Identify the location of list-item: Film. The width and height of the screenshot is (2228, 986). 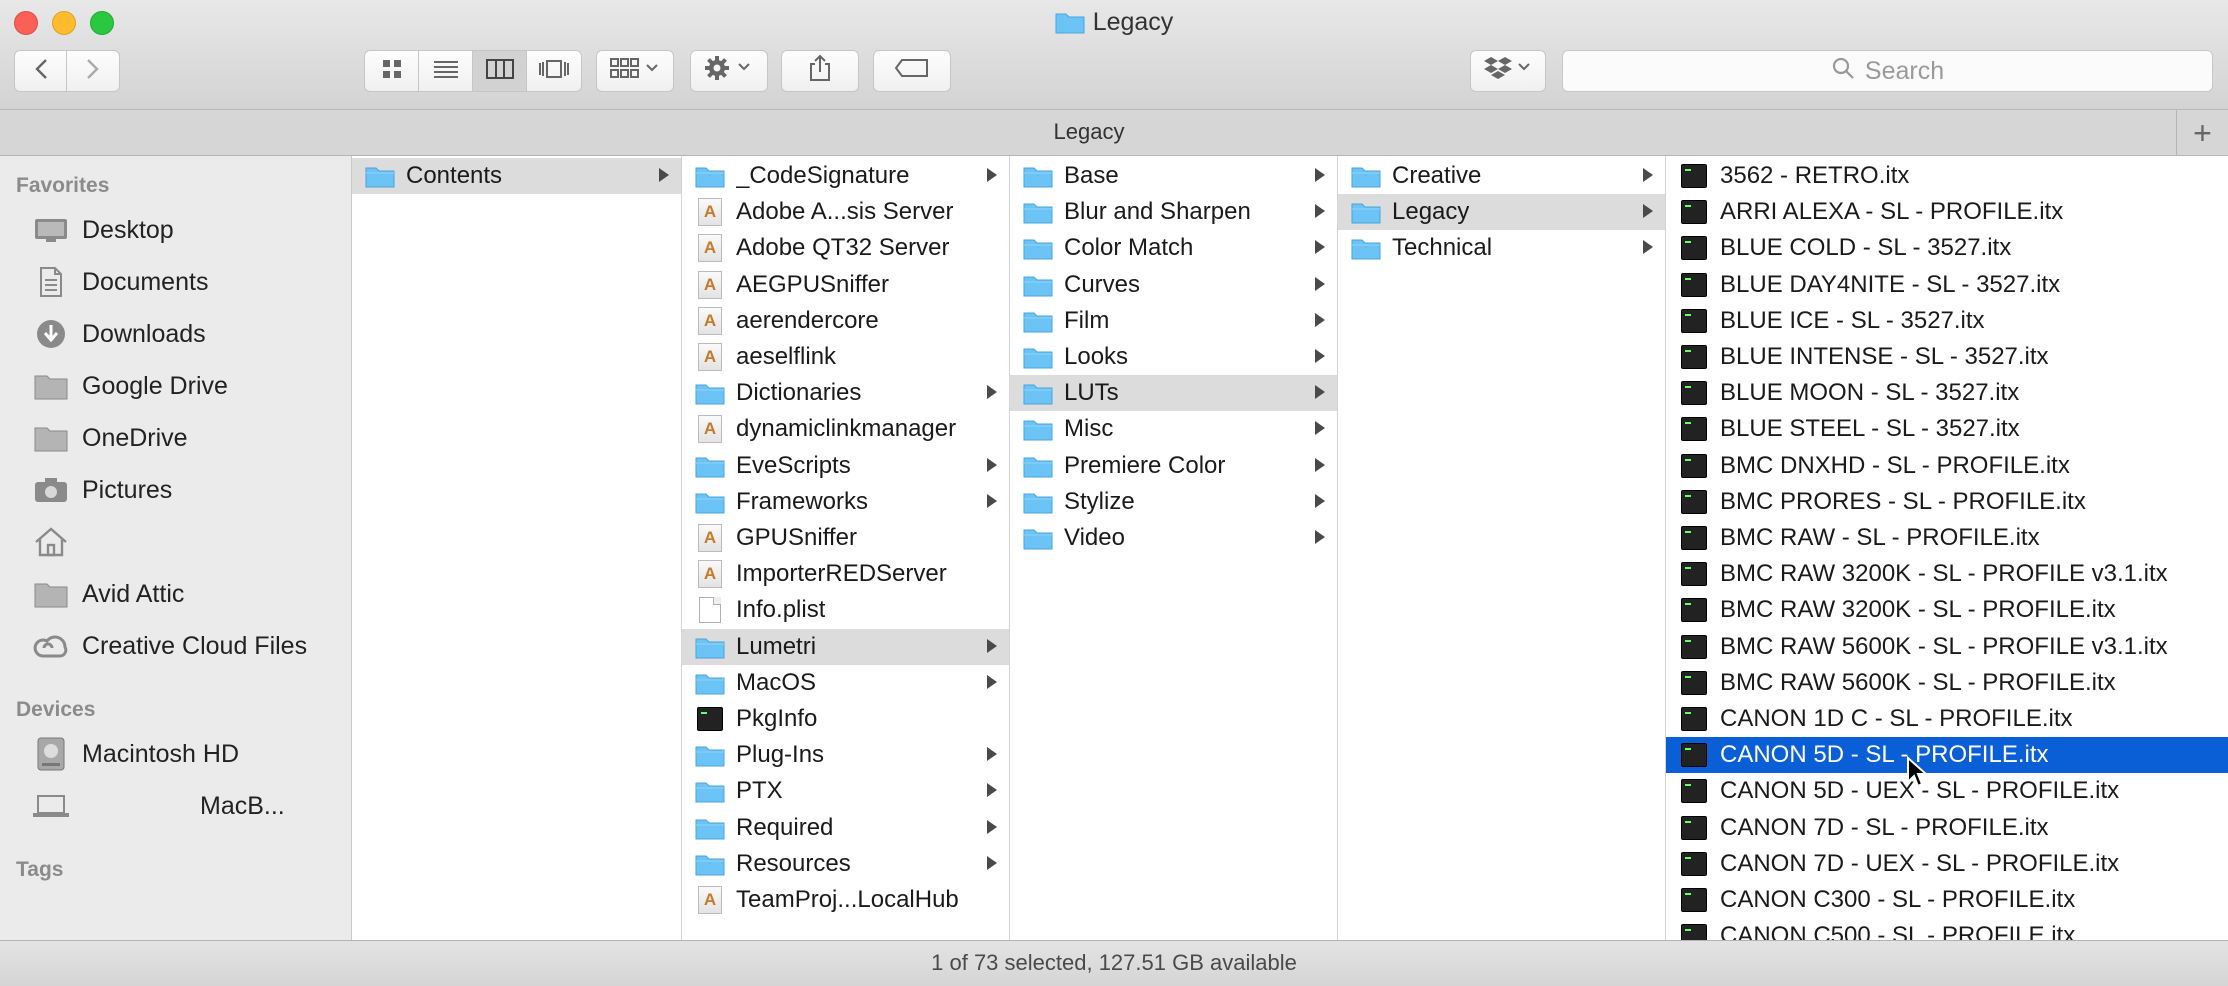
(1173, 321).